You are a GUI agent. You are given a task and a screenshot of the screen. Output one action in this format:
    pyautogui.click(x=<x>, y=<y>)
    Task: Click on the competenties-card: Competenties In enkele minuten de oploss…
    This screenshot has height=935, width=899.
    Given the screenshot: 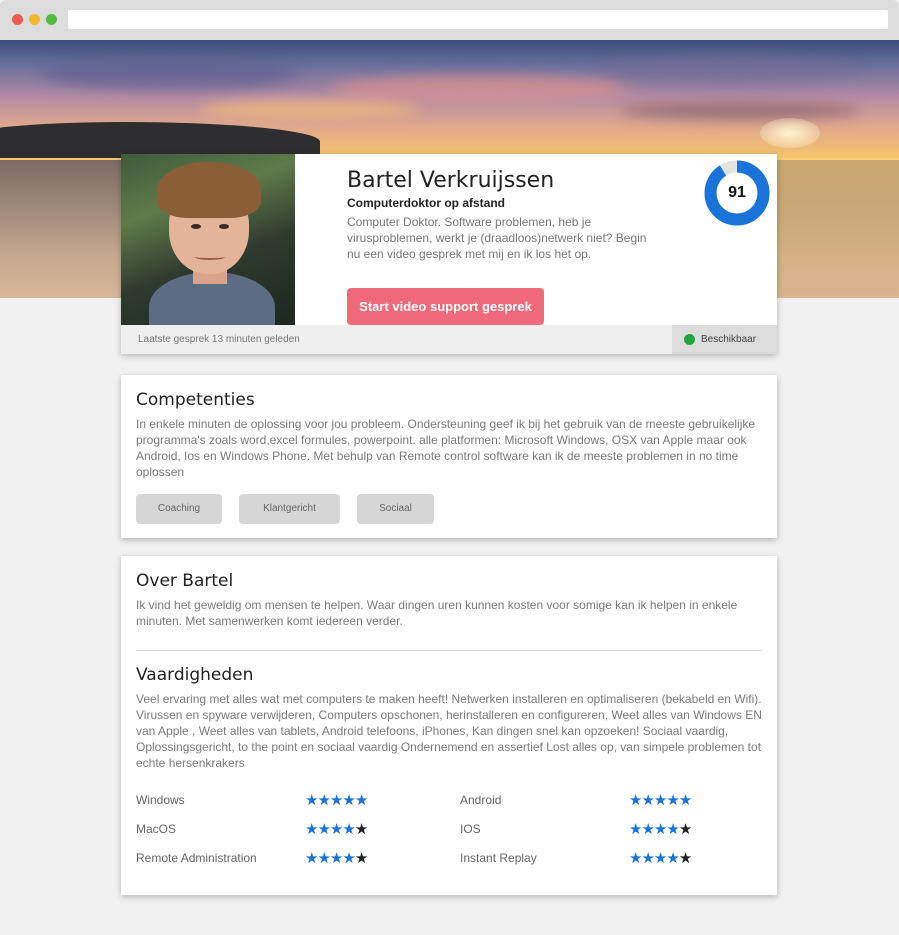 What is the action you would take?
    pyautogui.click(x=449, y=456)
    